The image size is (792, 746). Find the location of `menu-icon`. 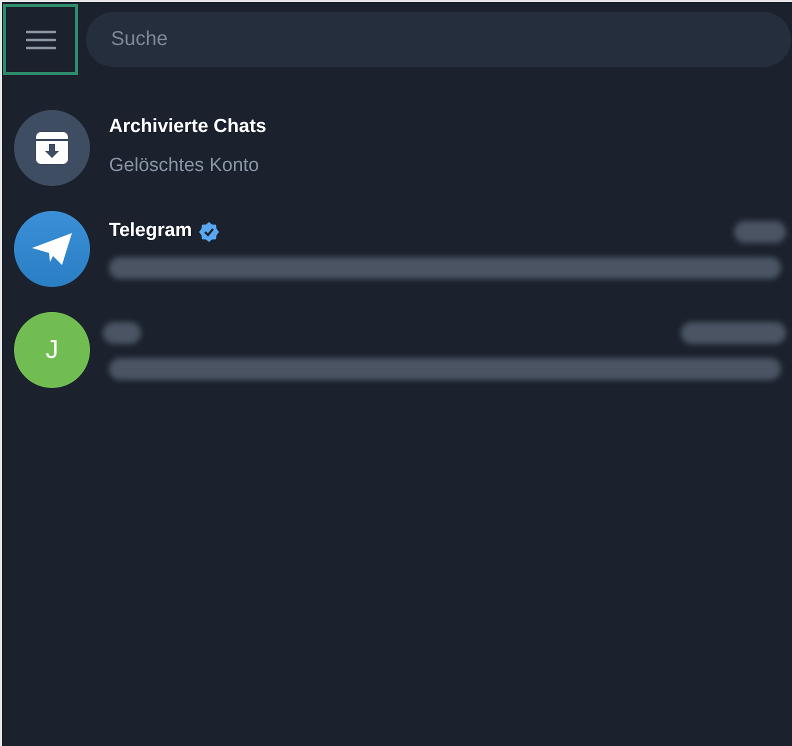

menu-icon is located at coordinates (41, 40).